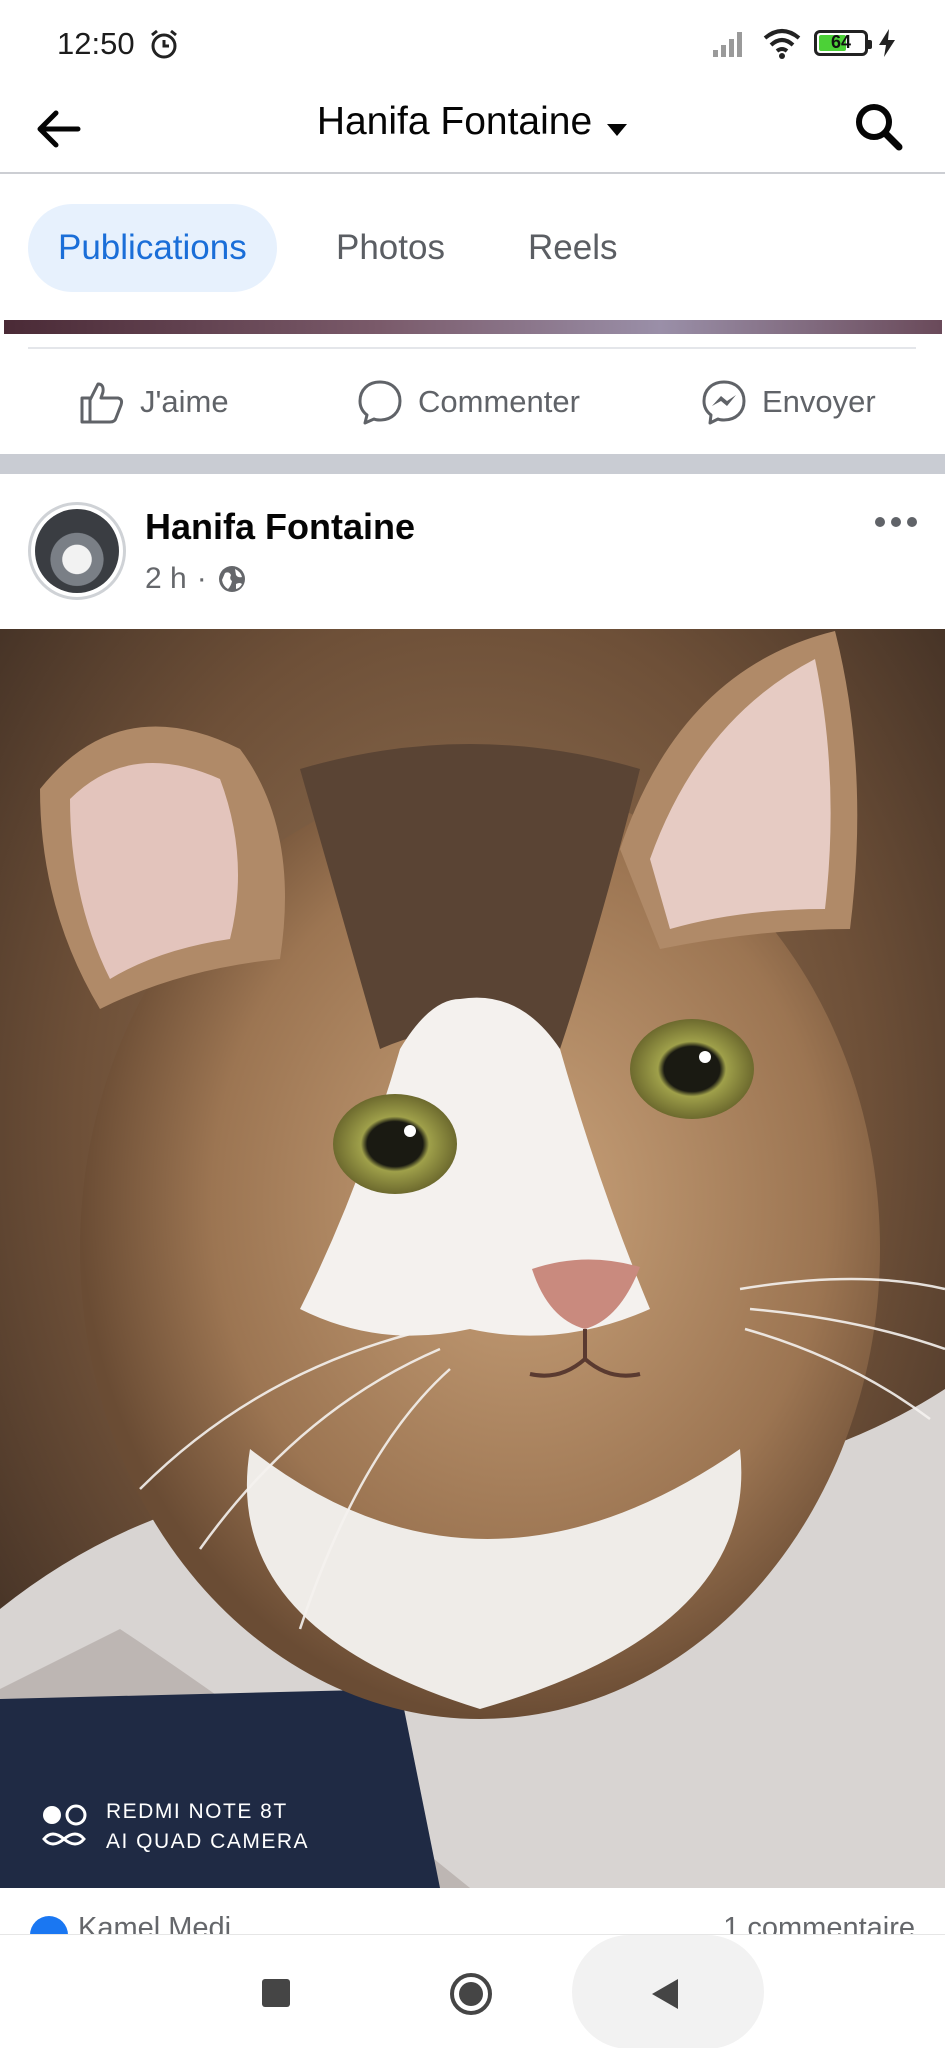 This screenshot has height=2048, width=945. What do you see at coordinates (231, 579) in the screenshot?
I see `globe-icon` at bounding box center [231, 579].